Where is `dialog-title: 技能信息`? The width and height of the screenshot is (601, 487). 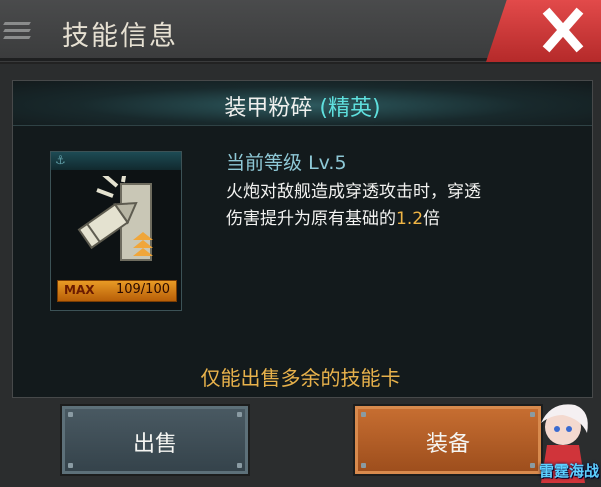 dialog-title: 技能信息 is located at coordinates (120, 36).